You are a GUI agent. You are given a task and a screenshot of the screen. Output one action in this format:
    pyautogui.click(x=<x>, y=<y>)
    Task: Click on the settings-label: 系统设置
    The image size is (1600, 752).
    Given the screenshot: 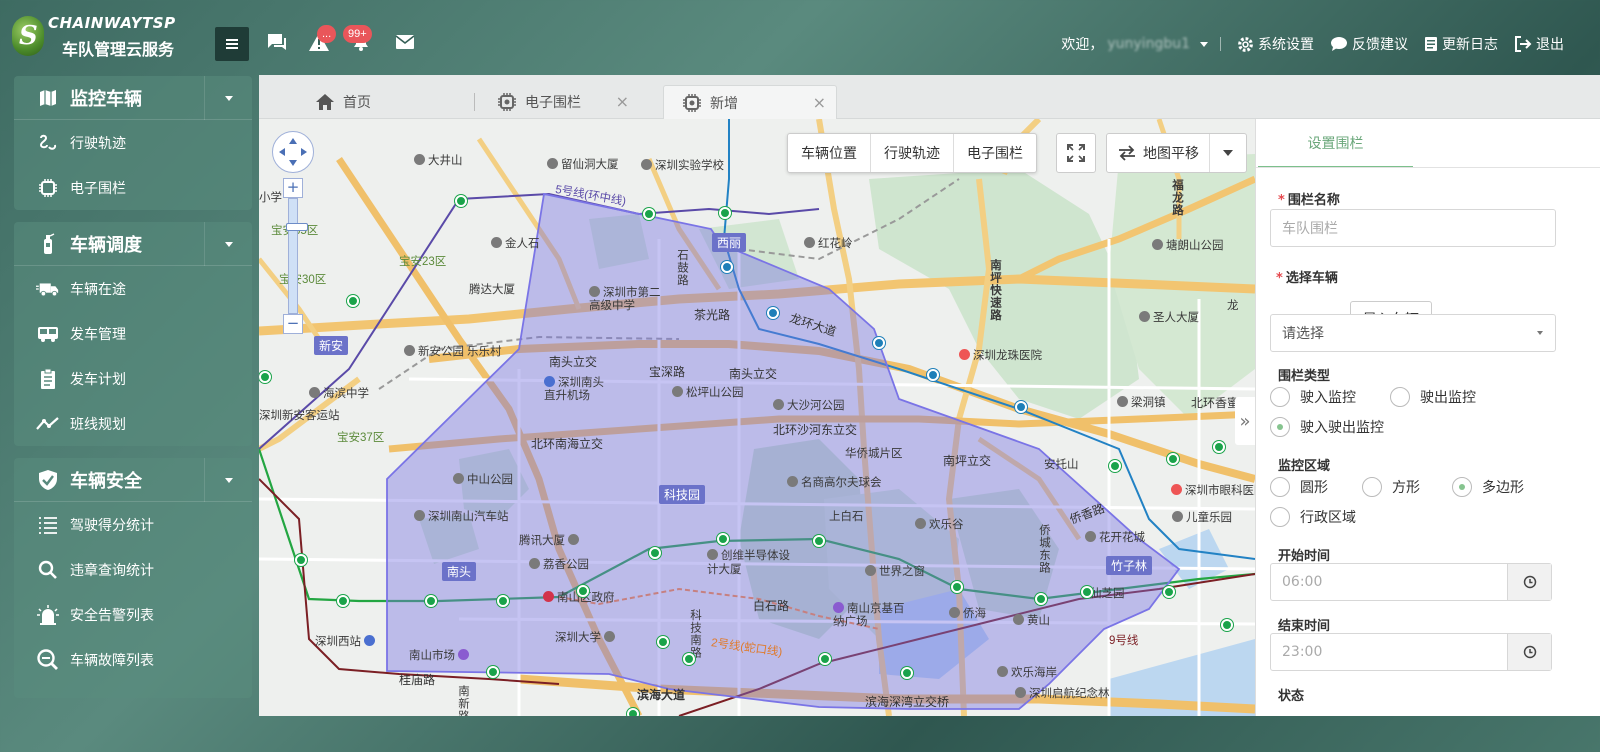 What is the action you would take?
    pyautogui.click(x=1286, y=45)
    